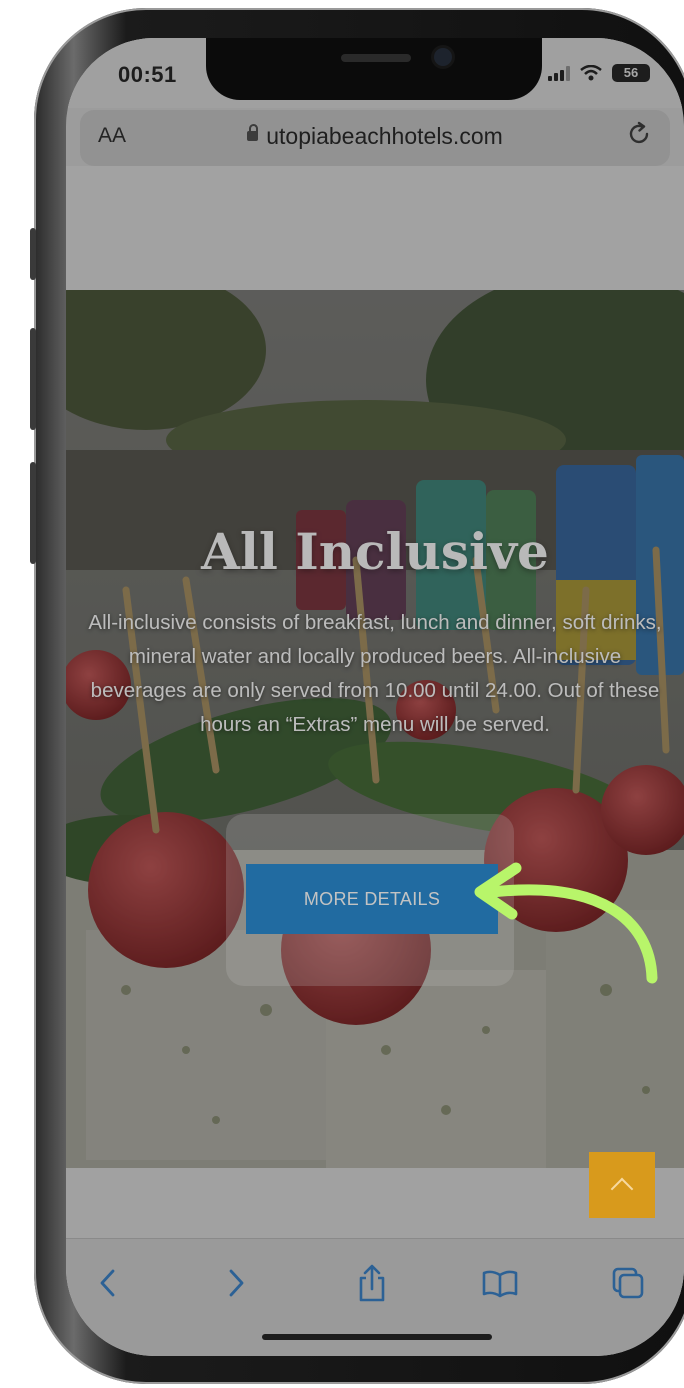 This screenshot has width=684, height=1388. What do you see at coordinates (375, 228) in the screenshot?
I see `page-header-area` at bounding box center [375, 228].